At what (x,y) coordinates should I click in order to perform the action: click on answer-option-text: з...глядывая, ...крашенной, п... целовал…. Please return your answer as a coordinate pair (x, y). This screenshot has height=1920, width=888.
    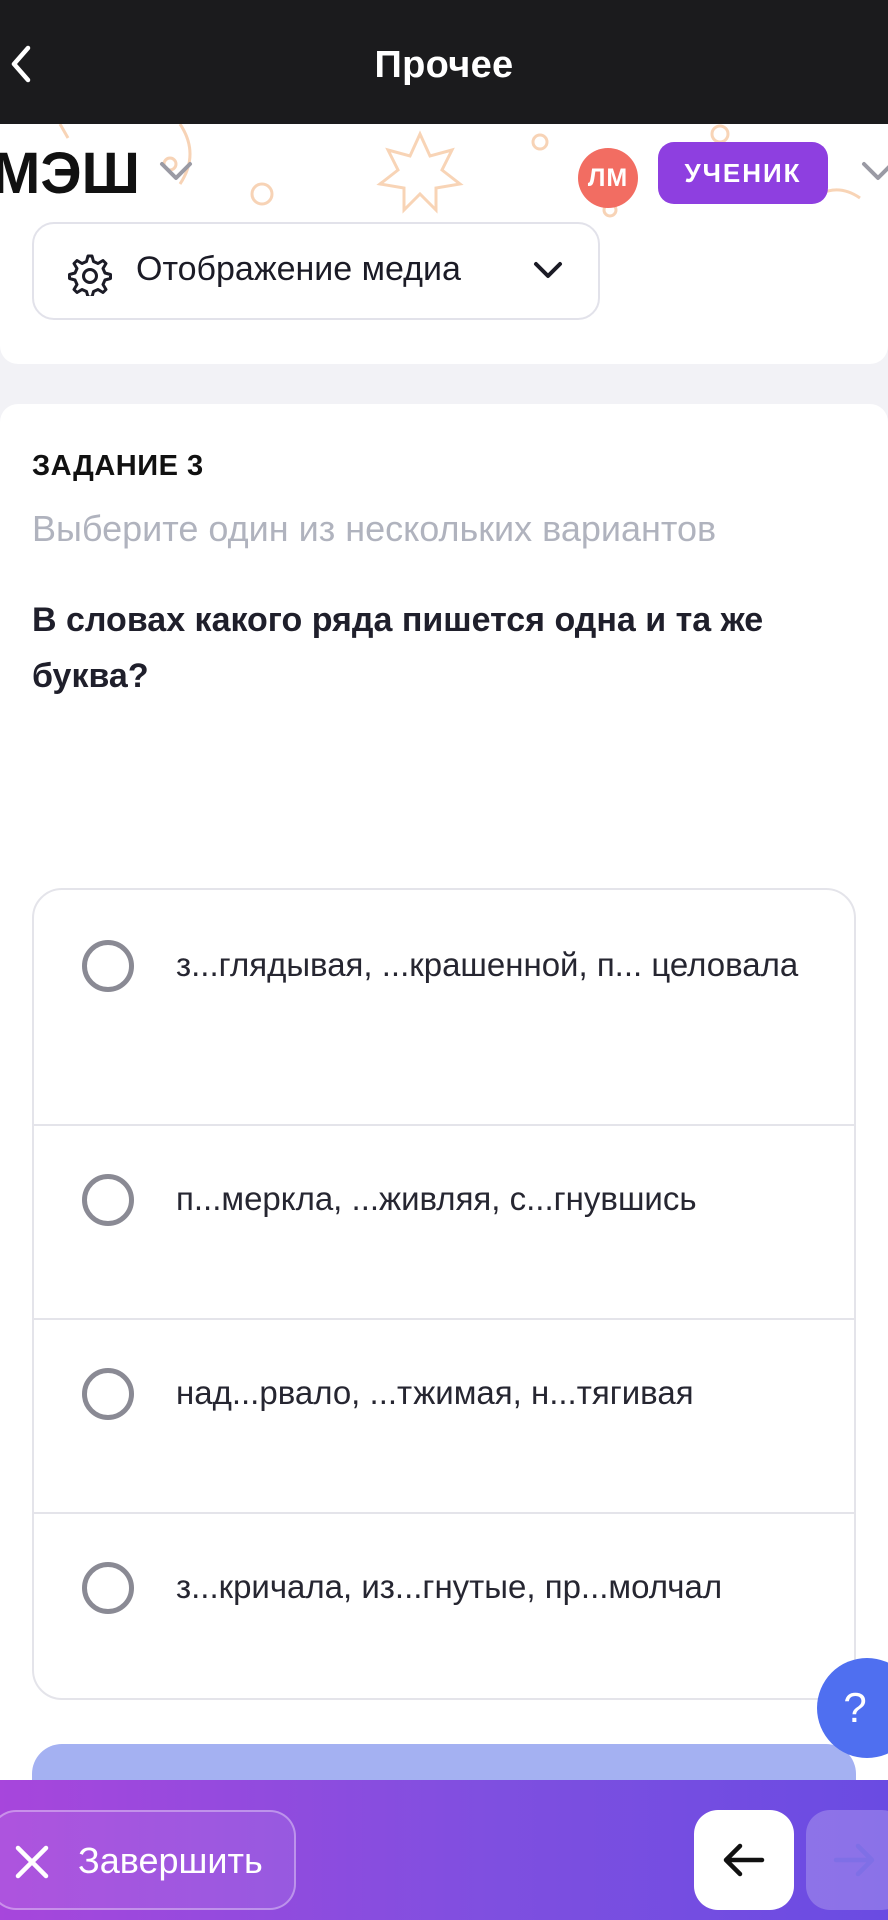
    Looking at the image, I should click on (487, 964).